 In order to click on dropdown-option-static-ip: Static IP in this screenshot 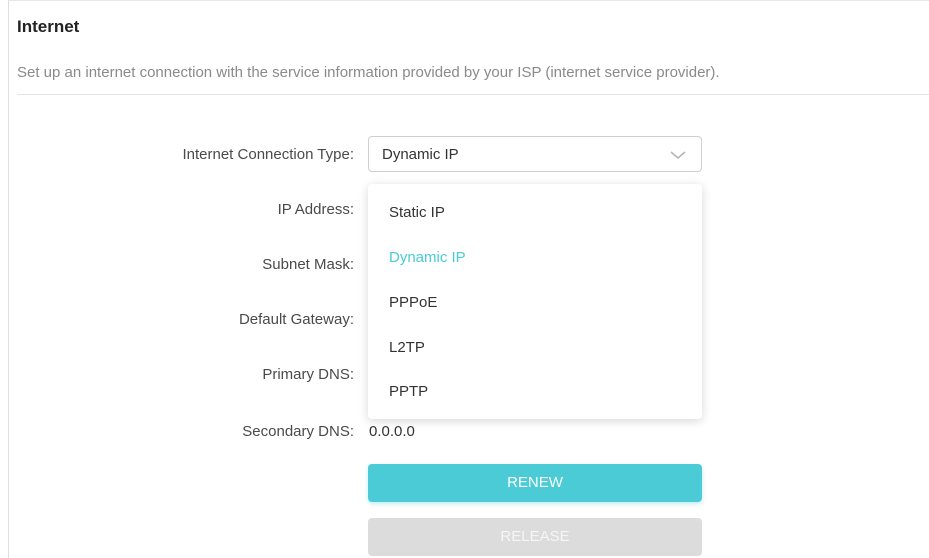, I will do `click(417, 212)`.